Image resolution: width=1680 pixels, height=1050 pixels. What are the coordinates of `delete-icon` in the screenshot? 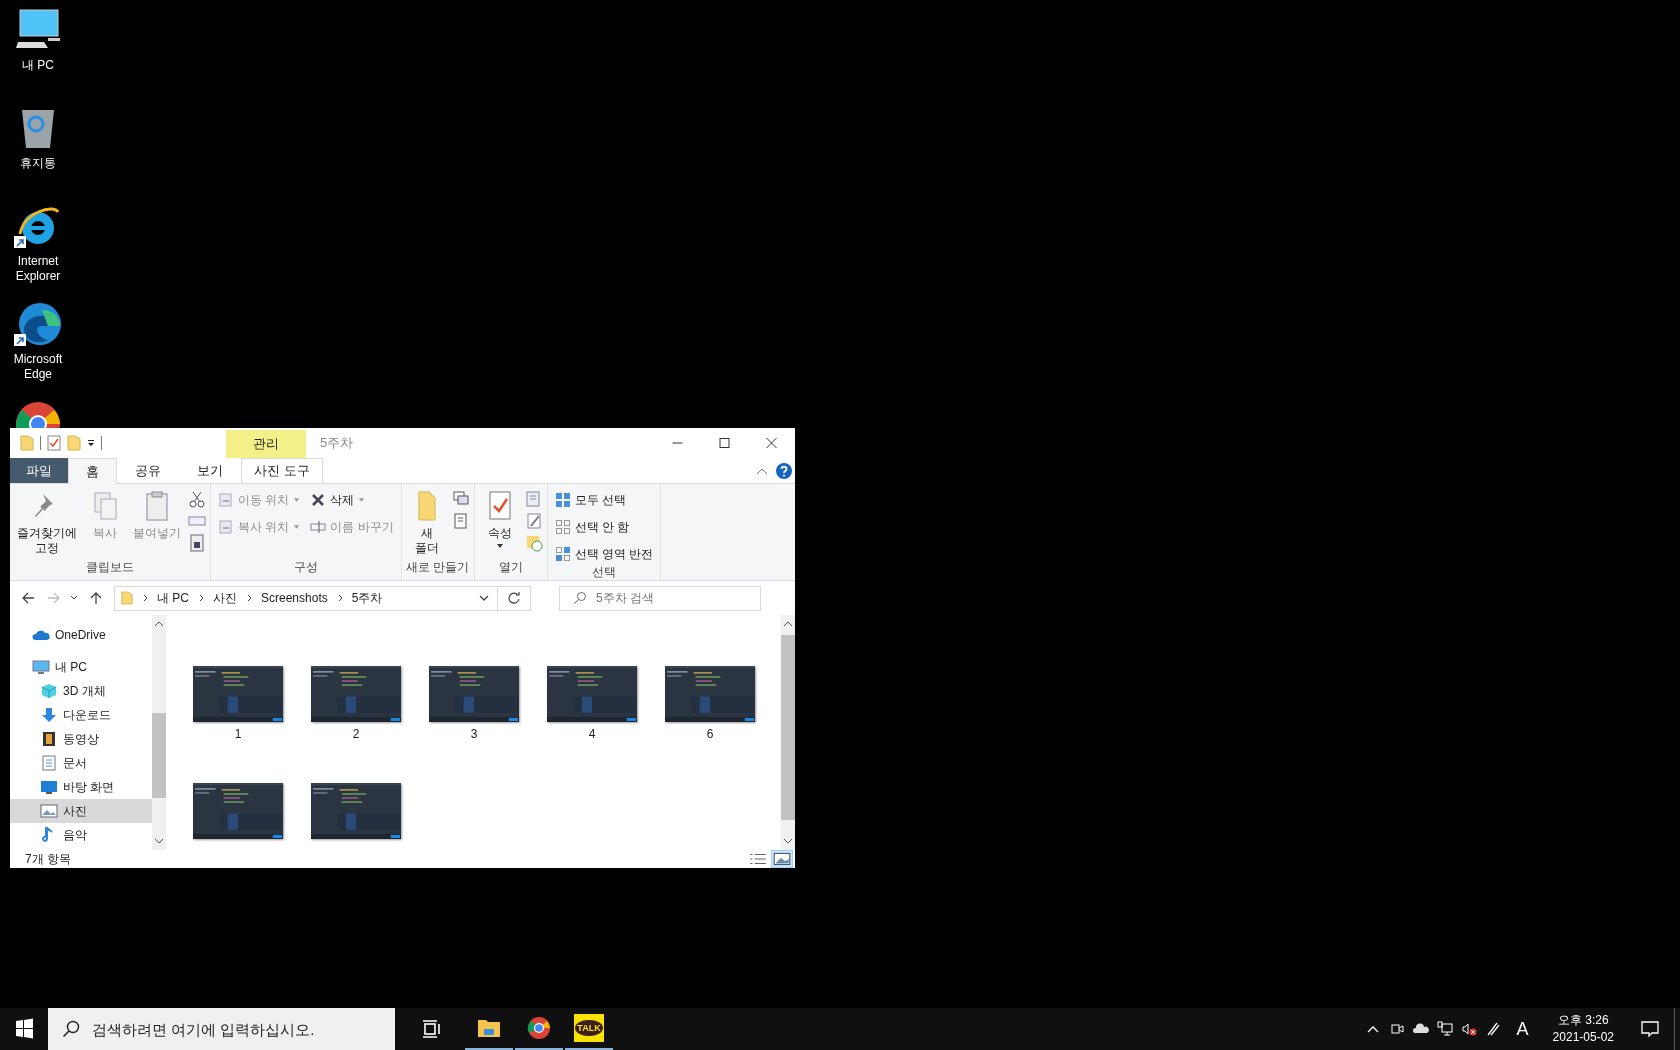 It's located at (318, 500).